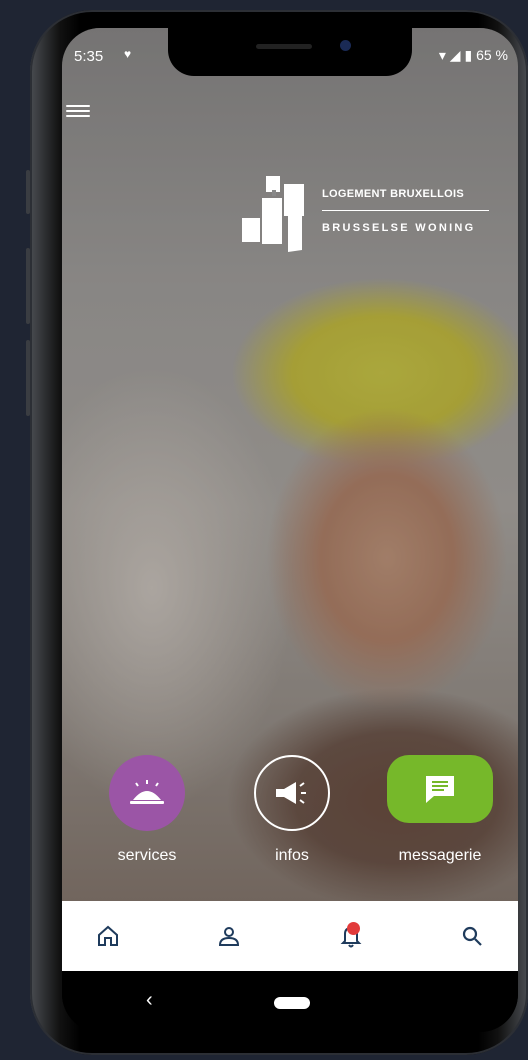 Image resolution: width=528 pixels, height=1060 pixels. Describe the element at coordinates (473, 55) in the screenshot. I see `status-indicators: ▾ ◢ ▮ 65 %` at that location.